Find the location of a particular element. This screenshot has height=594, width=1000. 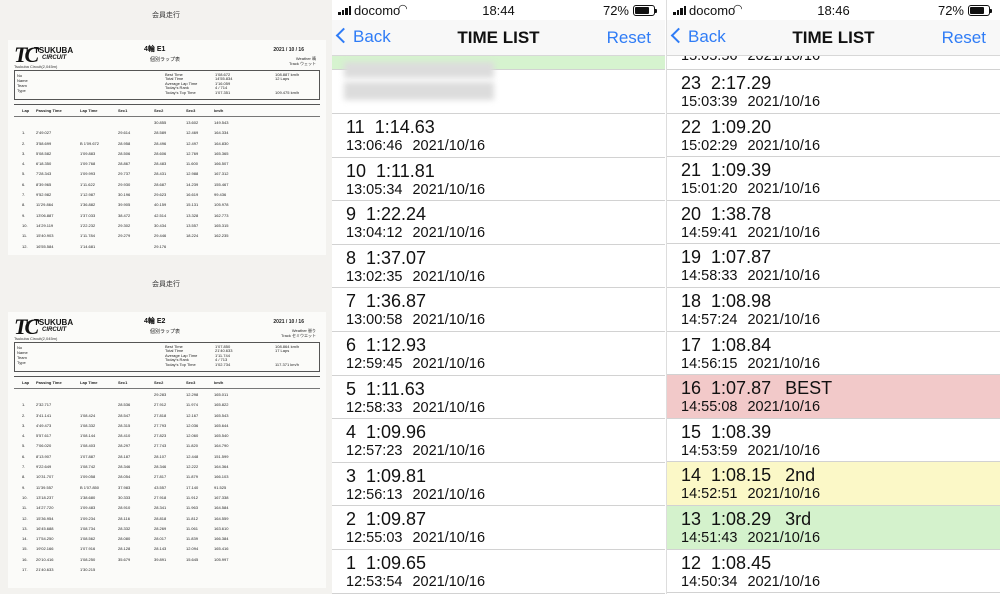

lap-timestamp: 13:04:12 2021/10/16 is located at coordinates (415, 233).